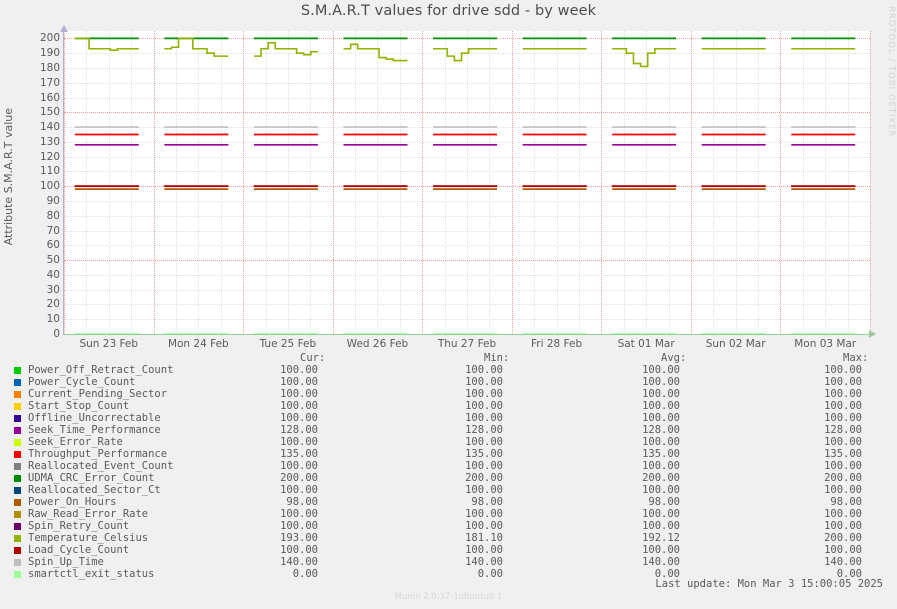  I want to click on legend-value-max: 135.00, so click(843, 454).